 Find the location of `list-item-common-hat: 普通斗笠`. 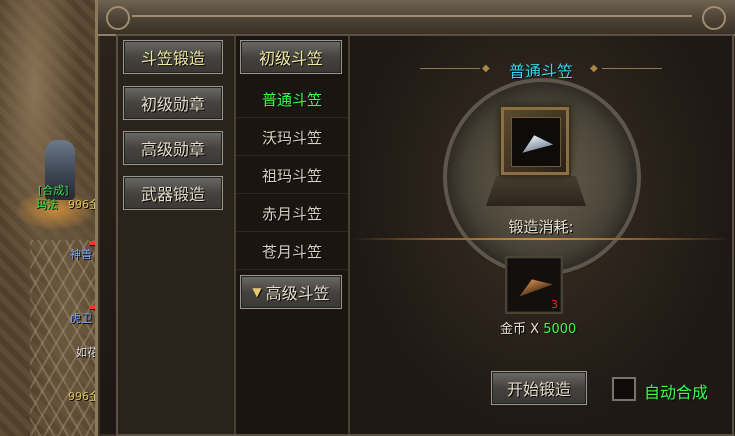

list-item-common-hat: 普通斗笠 is located at coordinates (292, 100).